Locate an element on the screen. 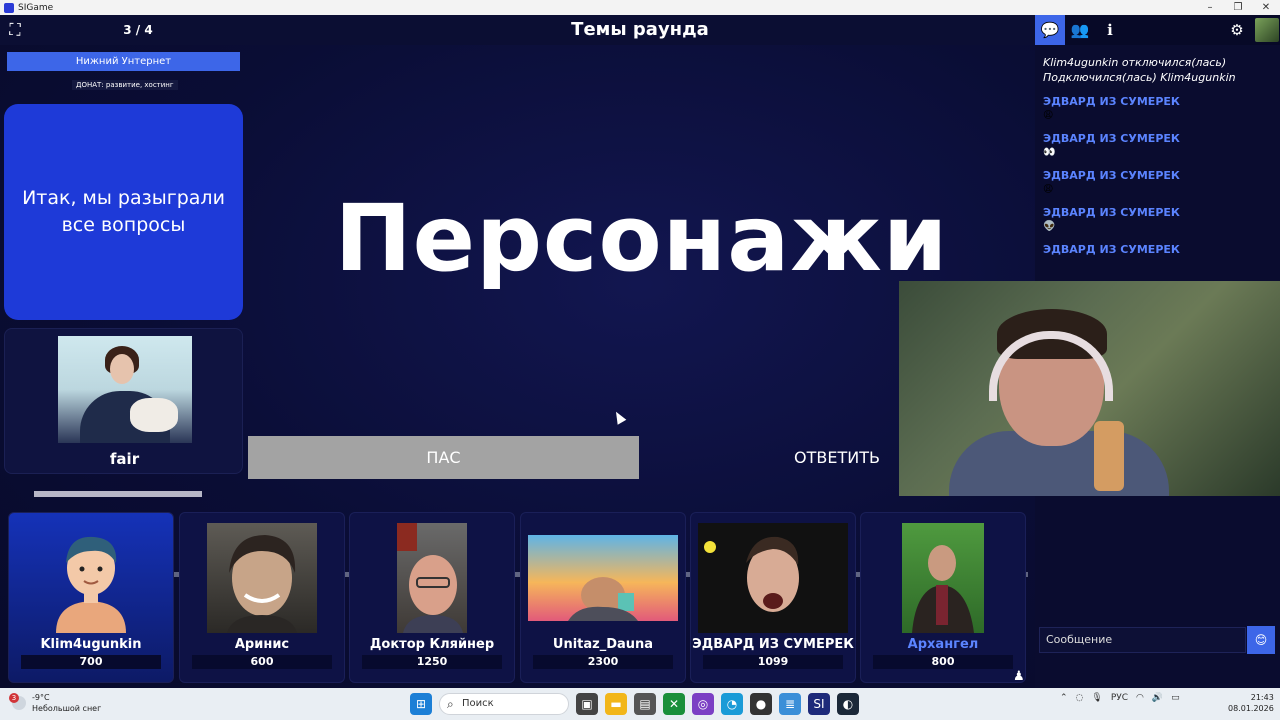  player-score: 1099 is located at coordinates (773, 662).